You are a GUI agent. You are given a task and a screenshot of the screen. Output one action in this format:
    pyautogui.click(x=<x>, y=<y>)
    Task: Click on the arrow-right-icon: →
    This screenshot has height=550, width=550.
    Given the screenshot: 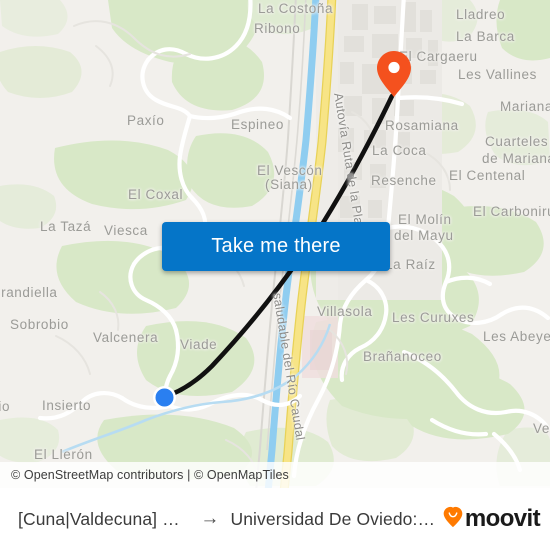 What is the action you would take?
    pyautogui.click(x=210, y=518)
    